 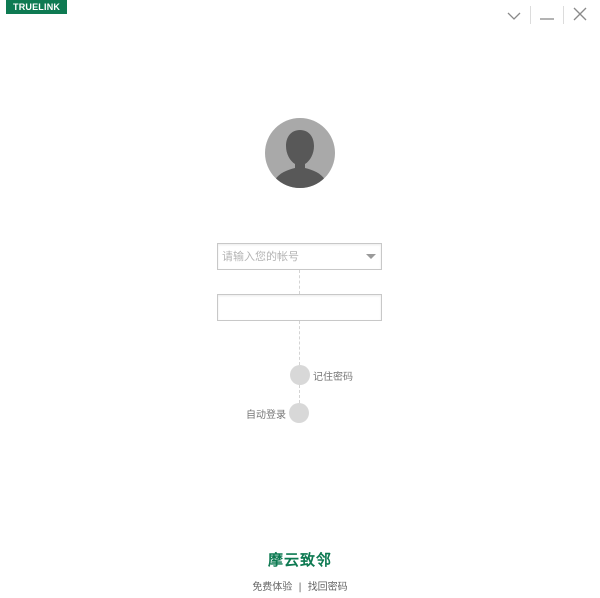 I want to click on password-input, so click(x=299, y=307).